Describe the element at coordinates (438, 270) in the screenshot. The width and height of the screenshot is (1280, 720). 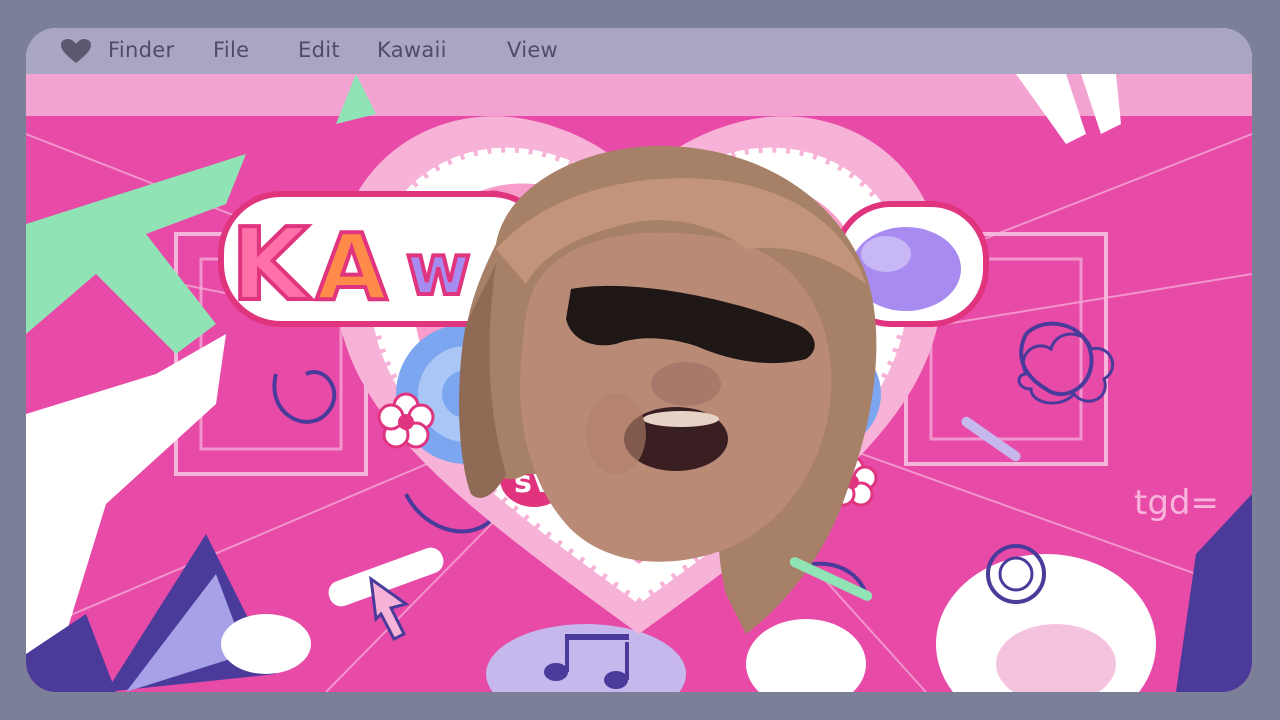
I see `title-letter-w: w` at that location.